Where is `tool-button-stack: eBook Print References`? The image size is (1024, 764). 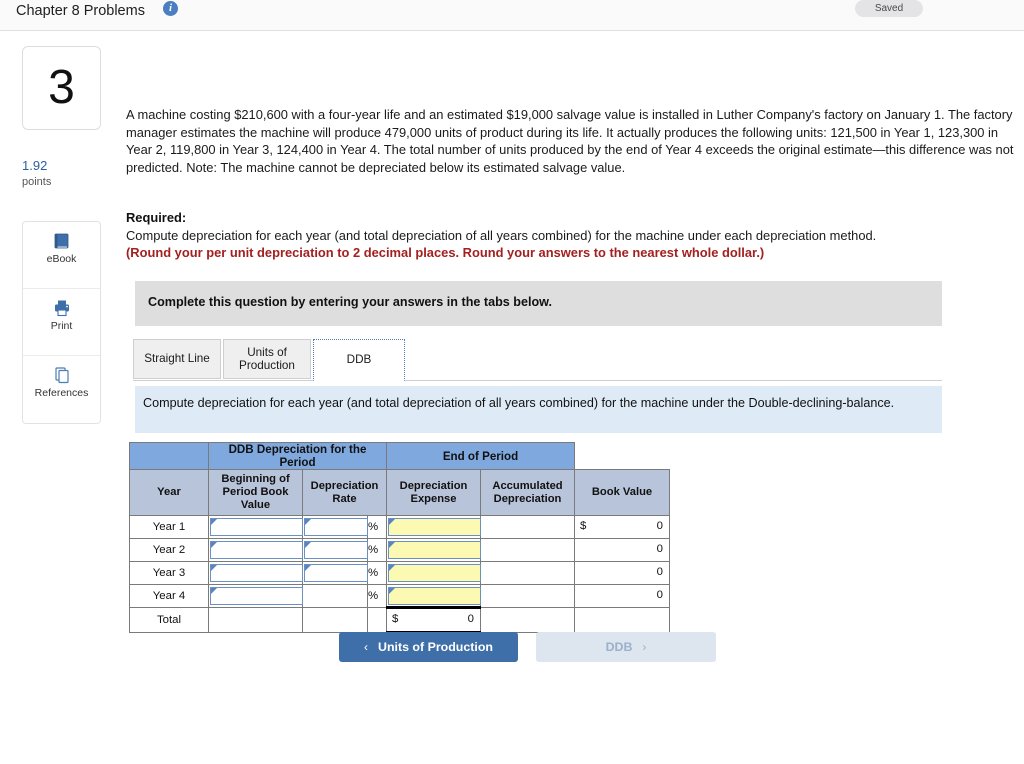
tool-button-stack: eBook Print References is located at coordinates (61, 322).